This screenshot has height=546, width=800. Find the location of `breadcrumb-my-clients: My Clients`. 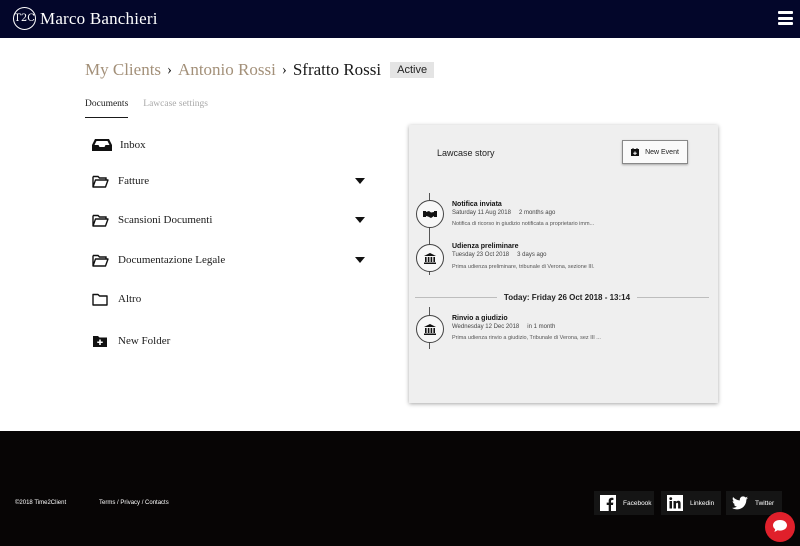

breadcrumb-my-clients: My Clients is located at coordinates (123, 70).